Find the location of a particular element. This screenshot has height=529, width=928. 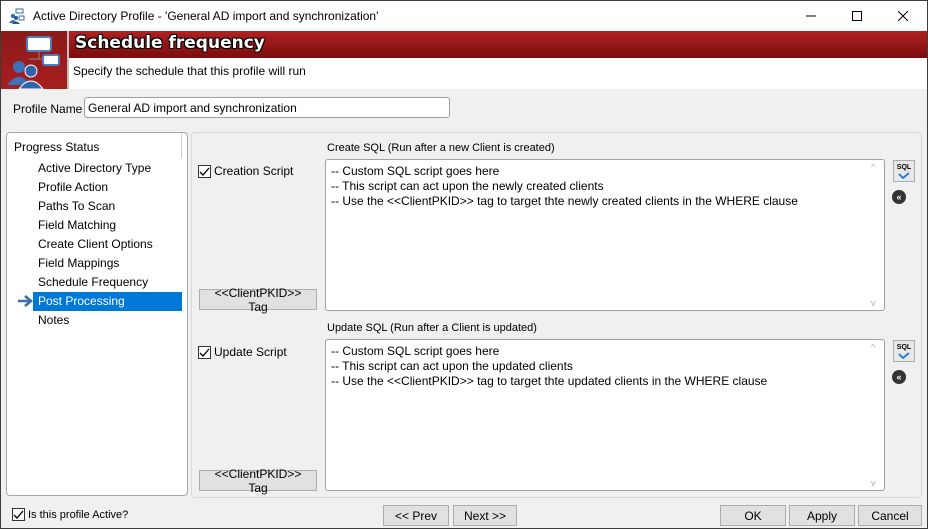

create-sql-validate-button: SQL is located at coordinates (904, 171).